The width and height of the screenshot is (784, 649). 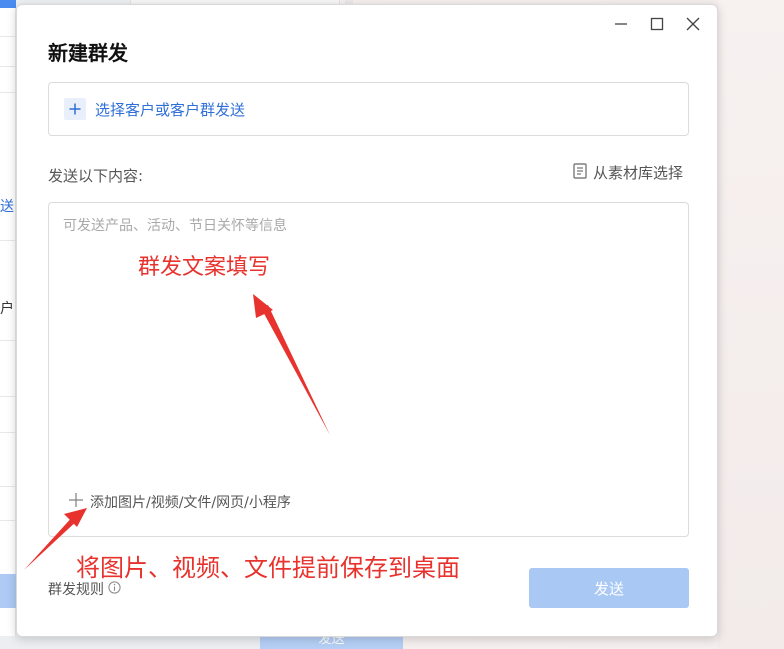 I want to click on info-icon, so click(x=114, y=589).